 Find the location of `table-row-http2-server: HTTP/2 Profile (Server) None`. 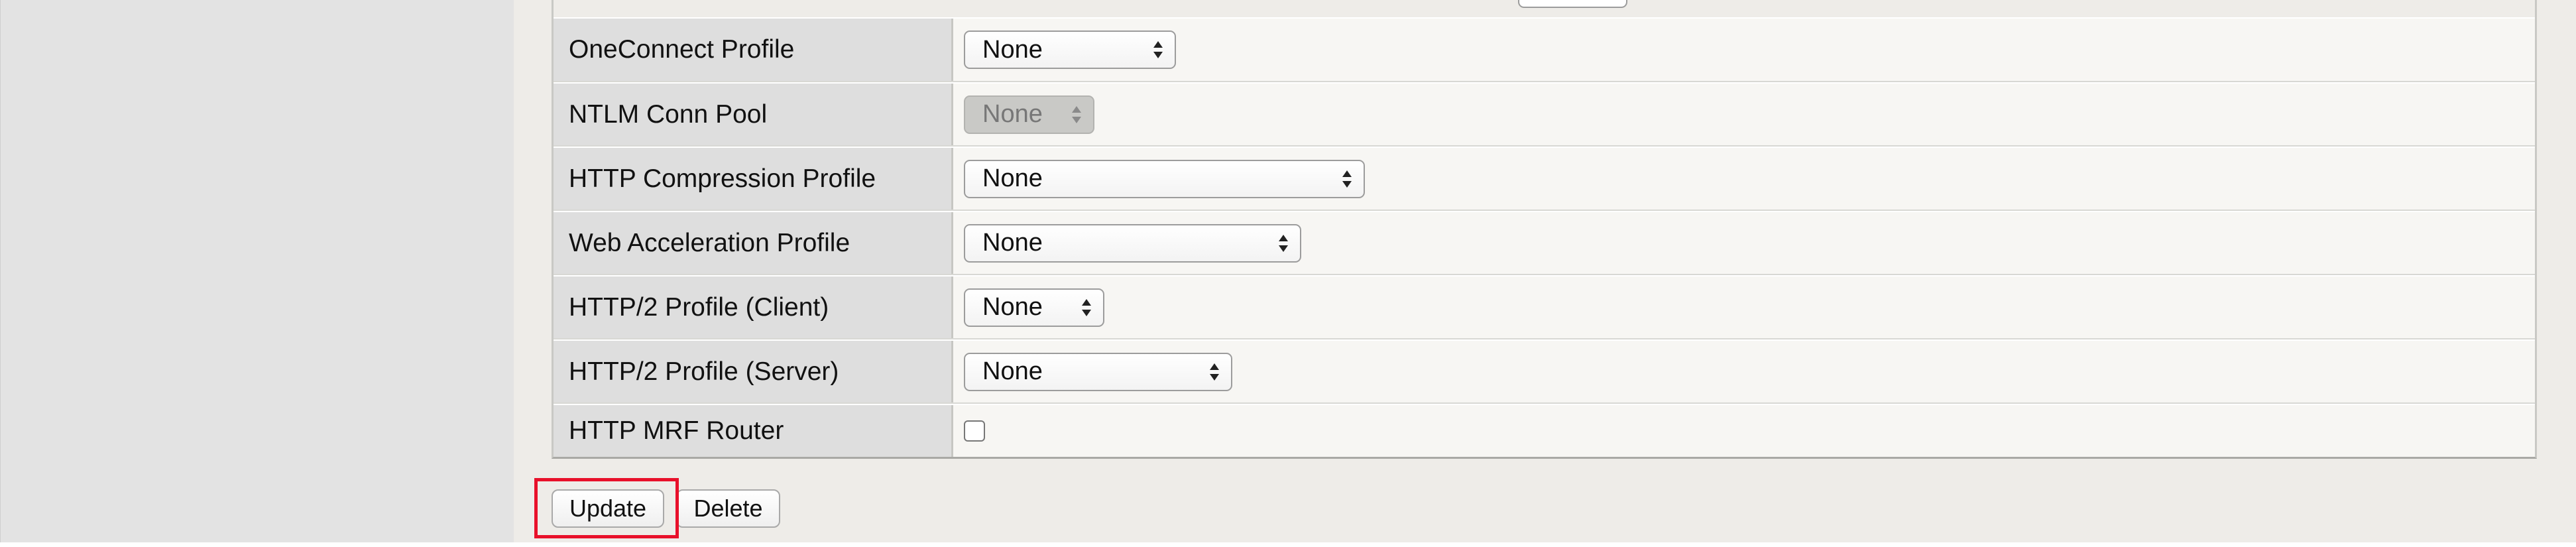

table-row-http2-server: HTTP/2 Profile (Server) None is located at coordinates (1545, 372).